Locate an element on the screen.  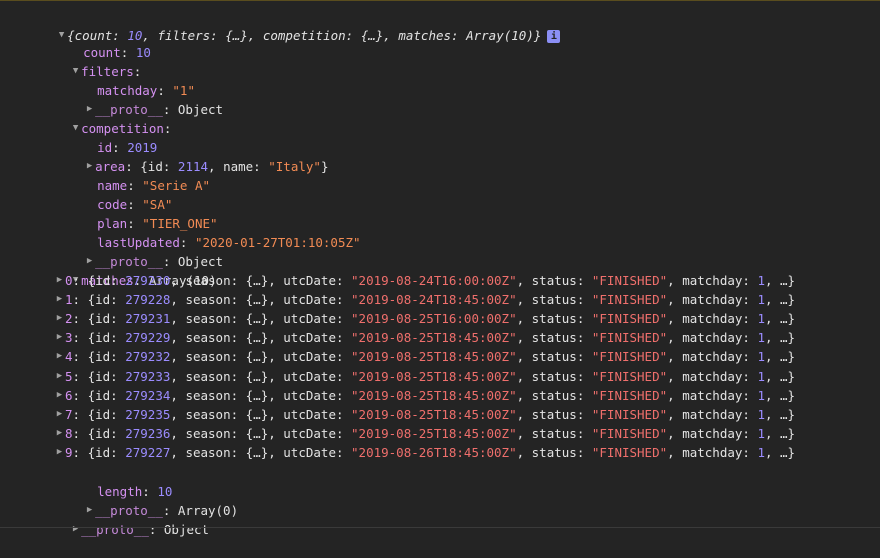
filters-row: ▼ filters: is located at coordinates (90, 61).